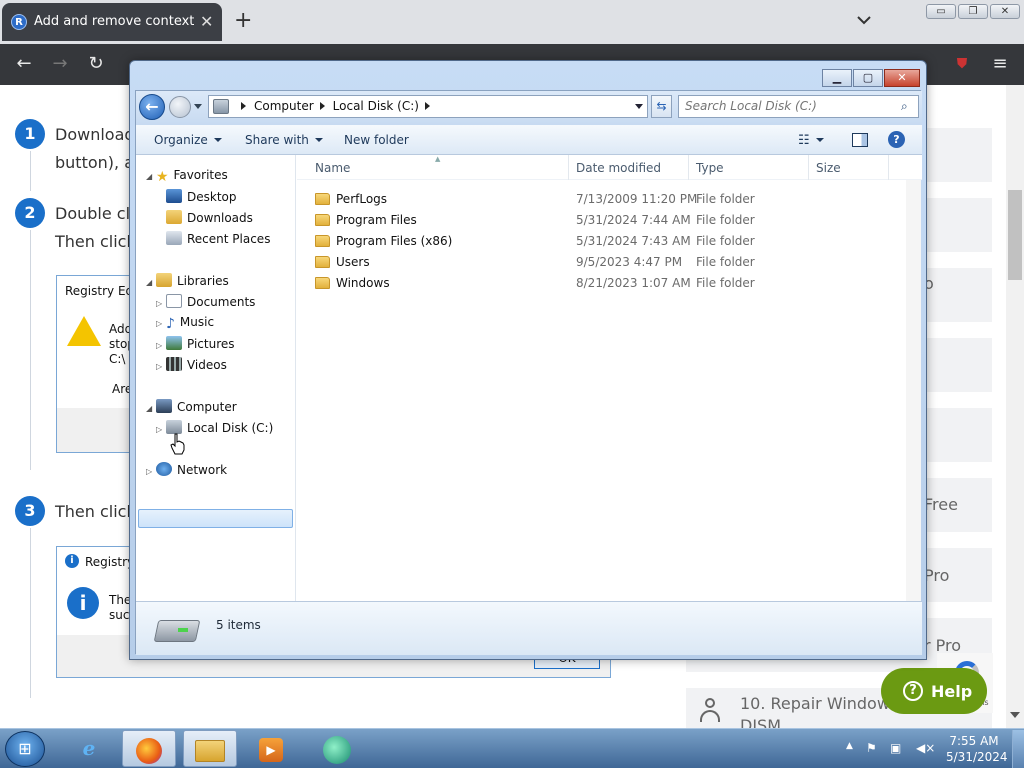 The image size is (1024, 768). What do you see at coordinates (605, 262) in the screenshot?
I see `file-row: Users 9/5/2023 4:47 PM File folder` at bounding box center [605, 262].